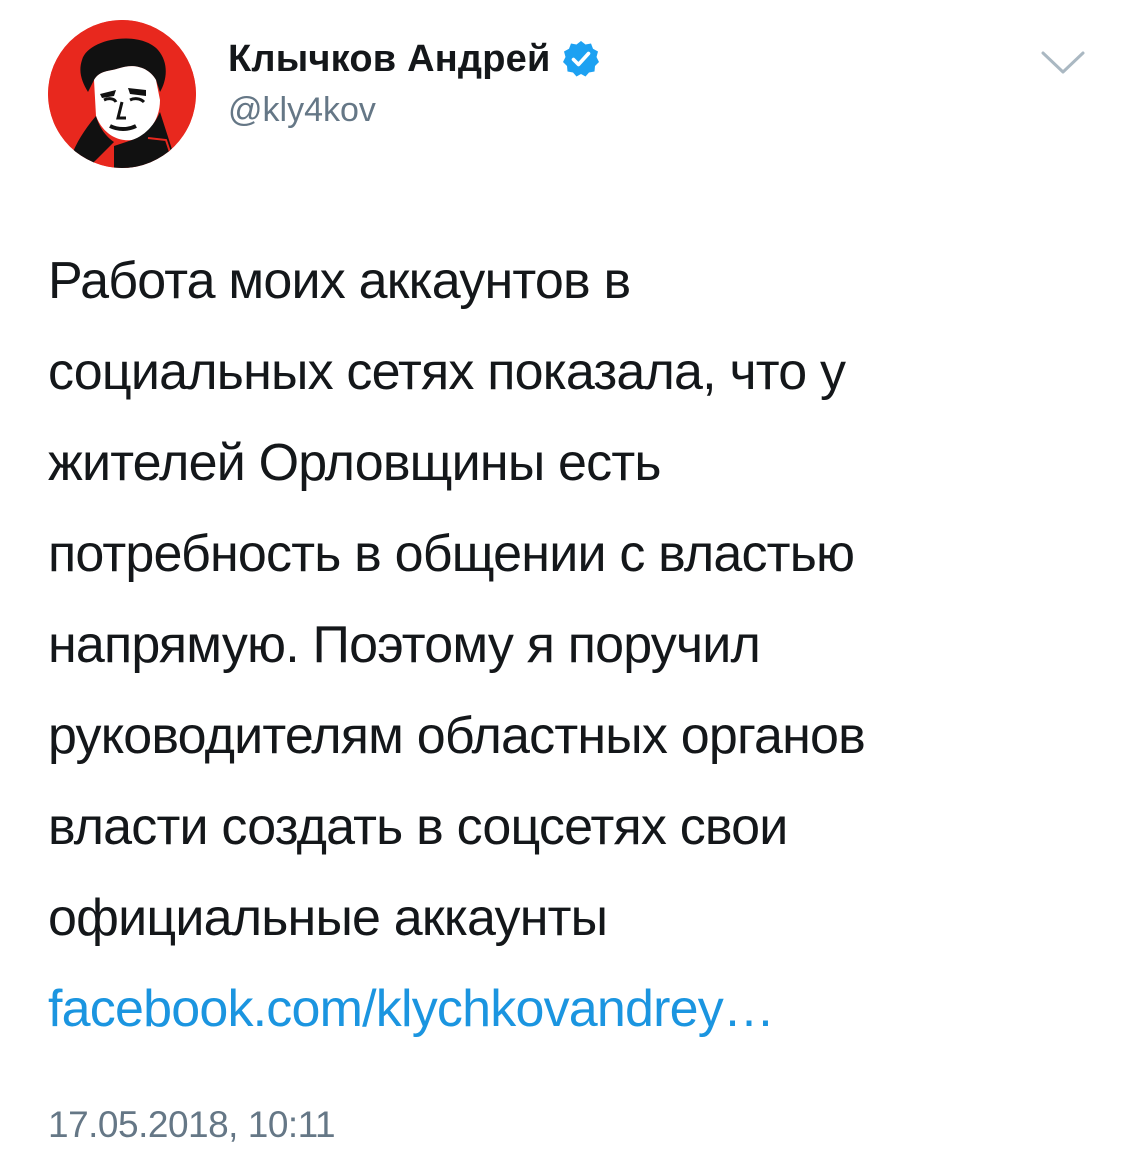 Image resolution: width=1125 pixels, height=1157 pixels. I want to click on avatar, so click(122, 94).